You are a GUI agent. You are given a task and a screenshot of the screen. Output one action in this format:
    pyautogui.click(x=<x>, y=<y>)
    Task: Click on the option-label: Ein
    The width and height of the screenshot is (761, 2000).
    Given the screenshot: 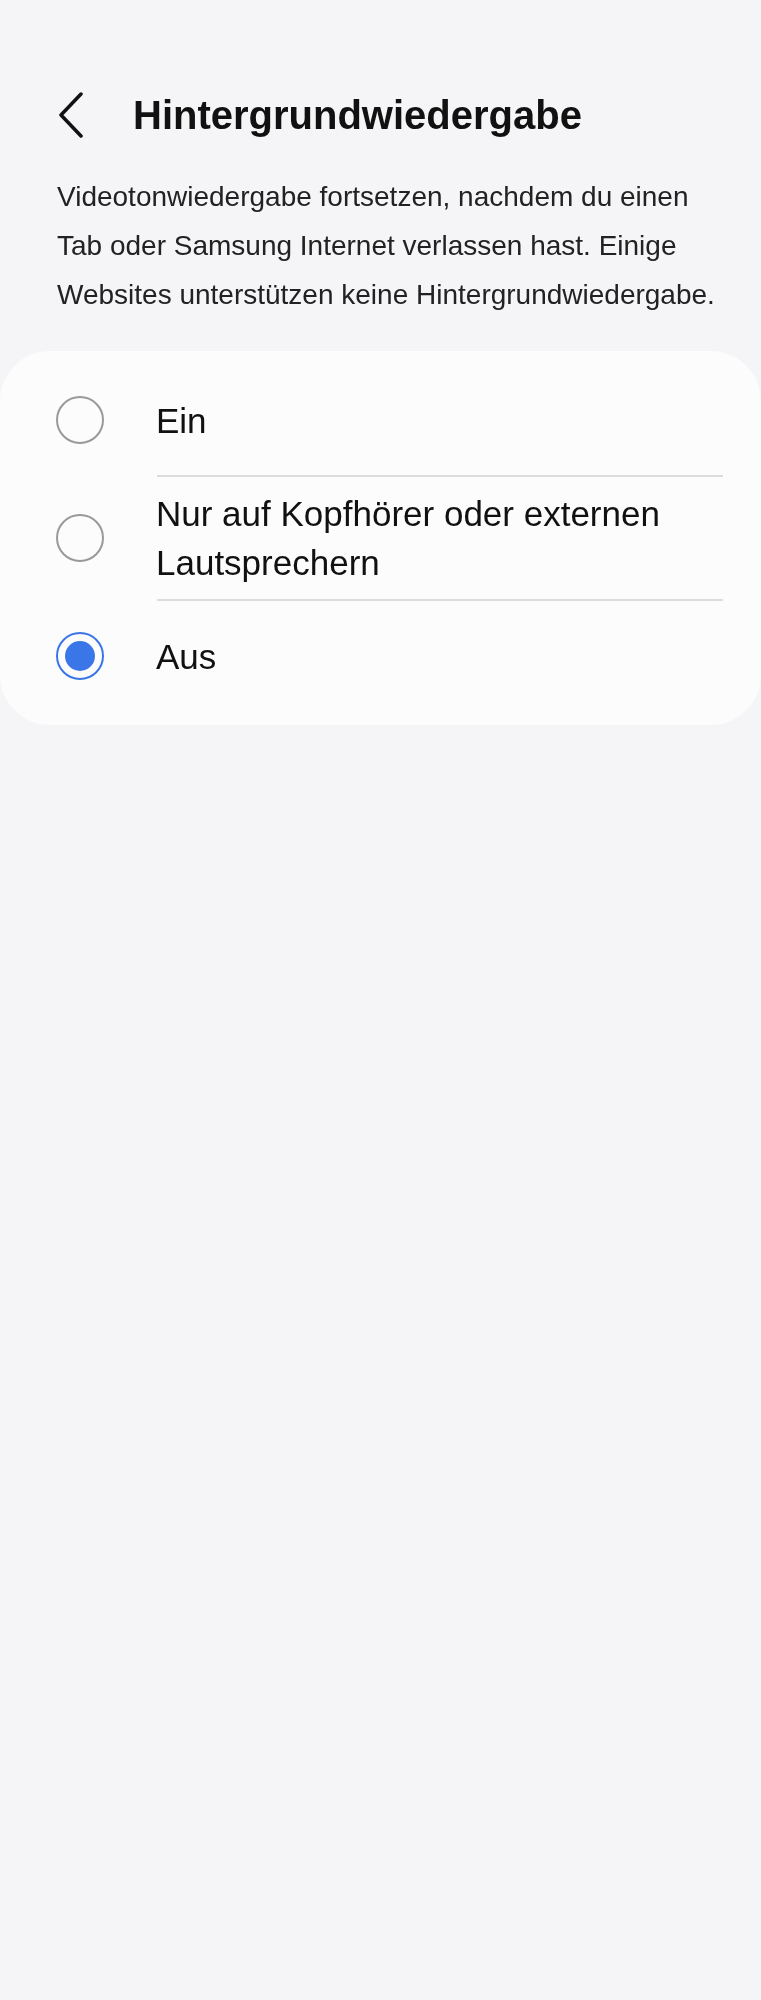 What is the action you would take?
    pyautogui.click(x=181, y=420)
    